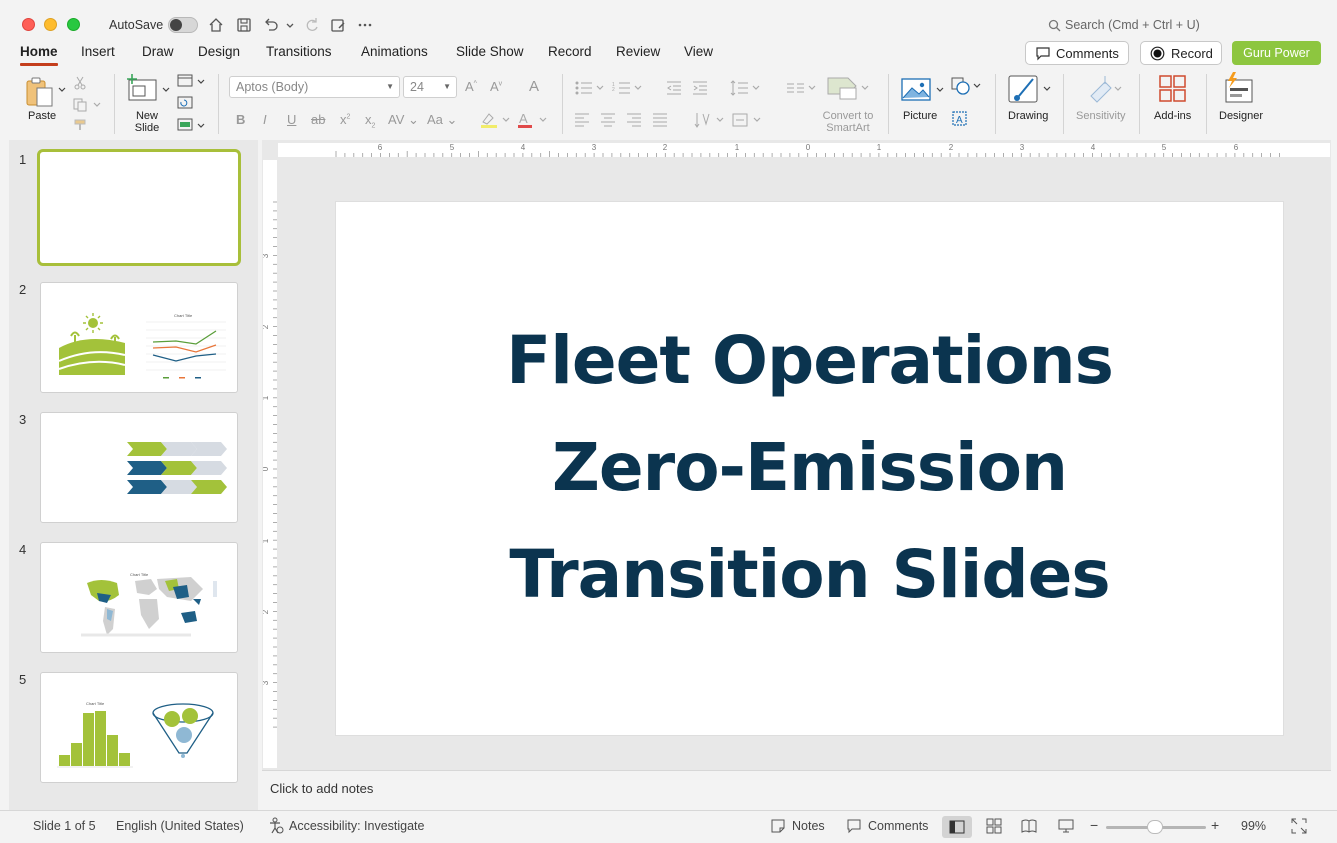 The image size is (1337, 843). Describe the element at coordinates (1124, 25) in the screenshot. I see `search-box: Search (Cmd + Ctrl + U)` at that location.